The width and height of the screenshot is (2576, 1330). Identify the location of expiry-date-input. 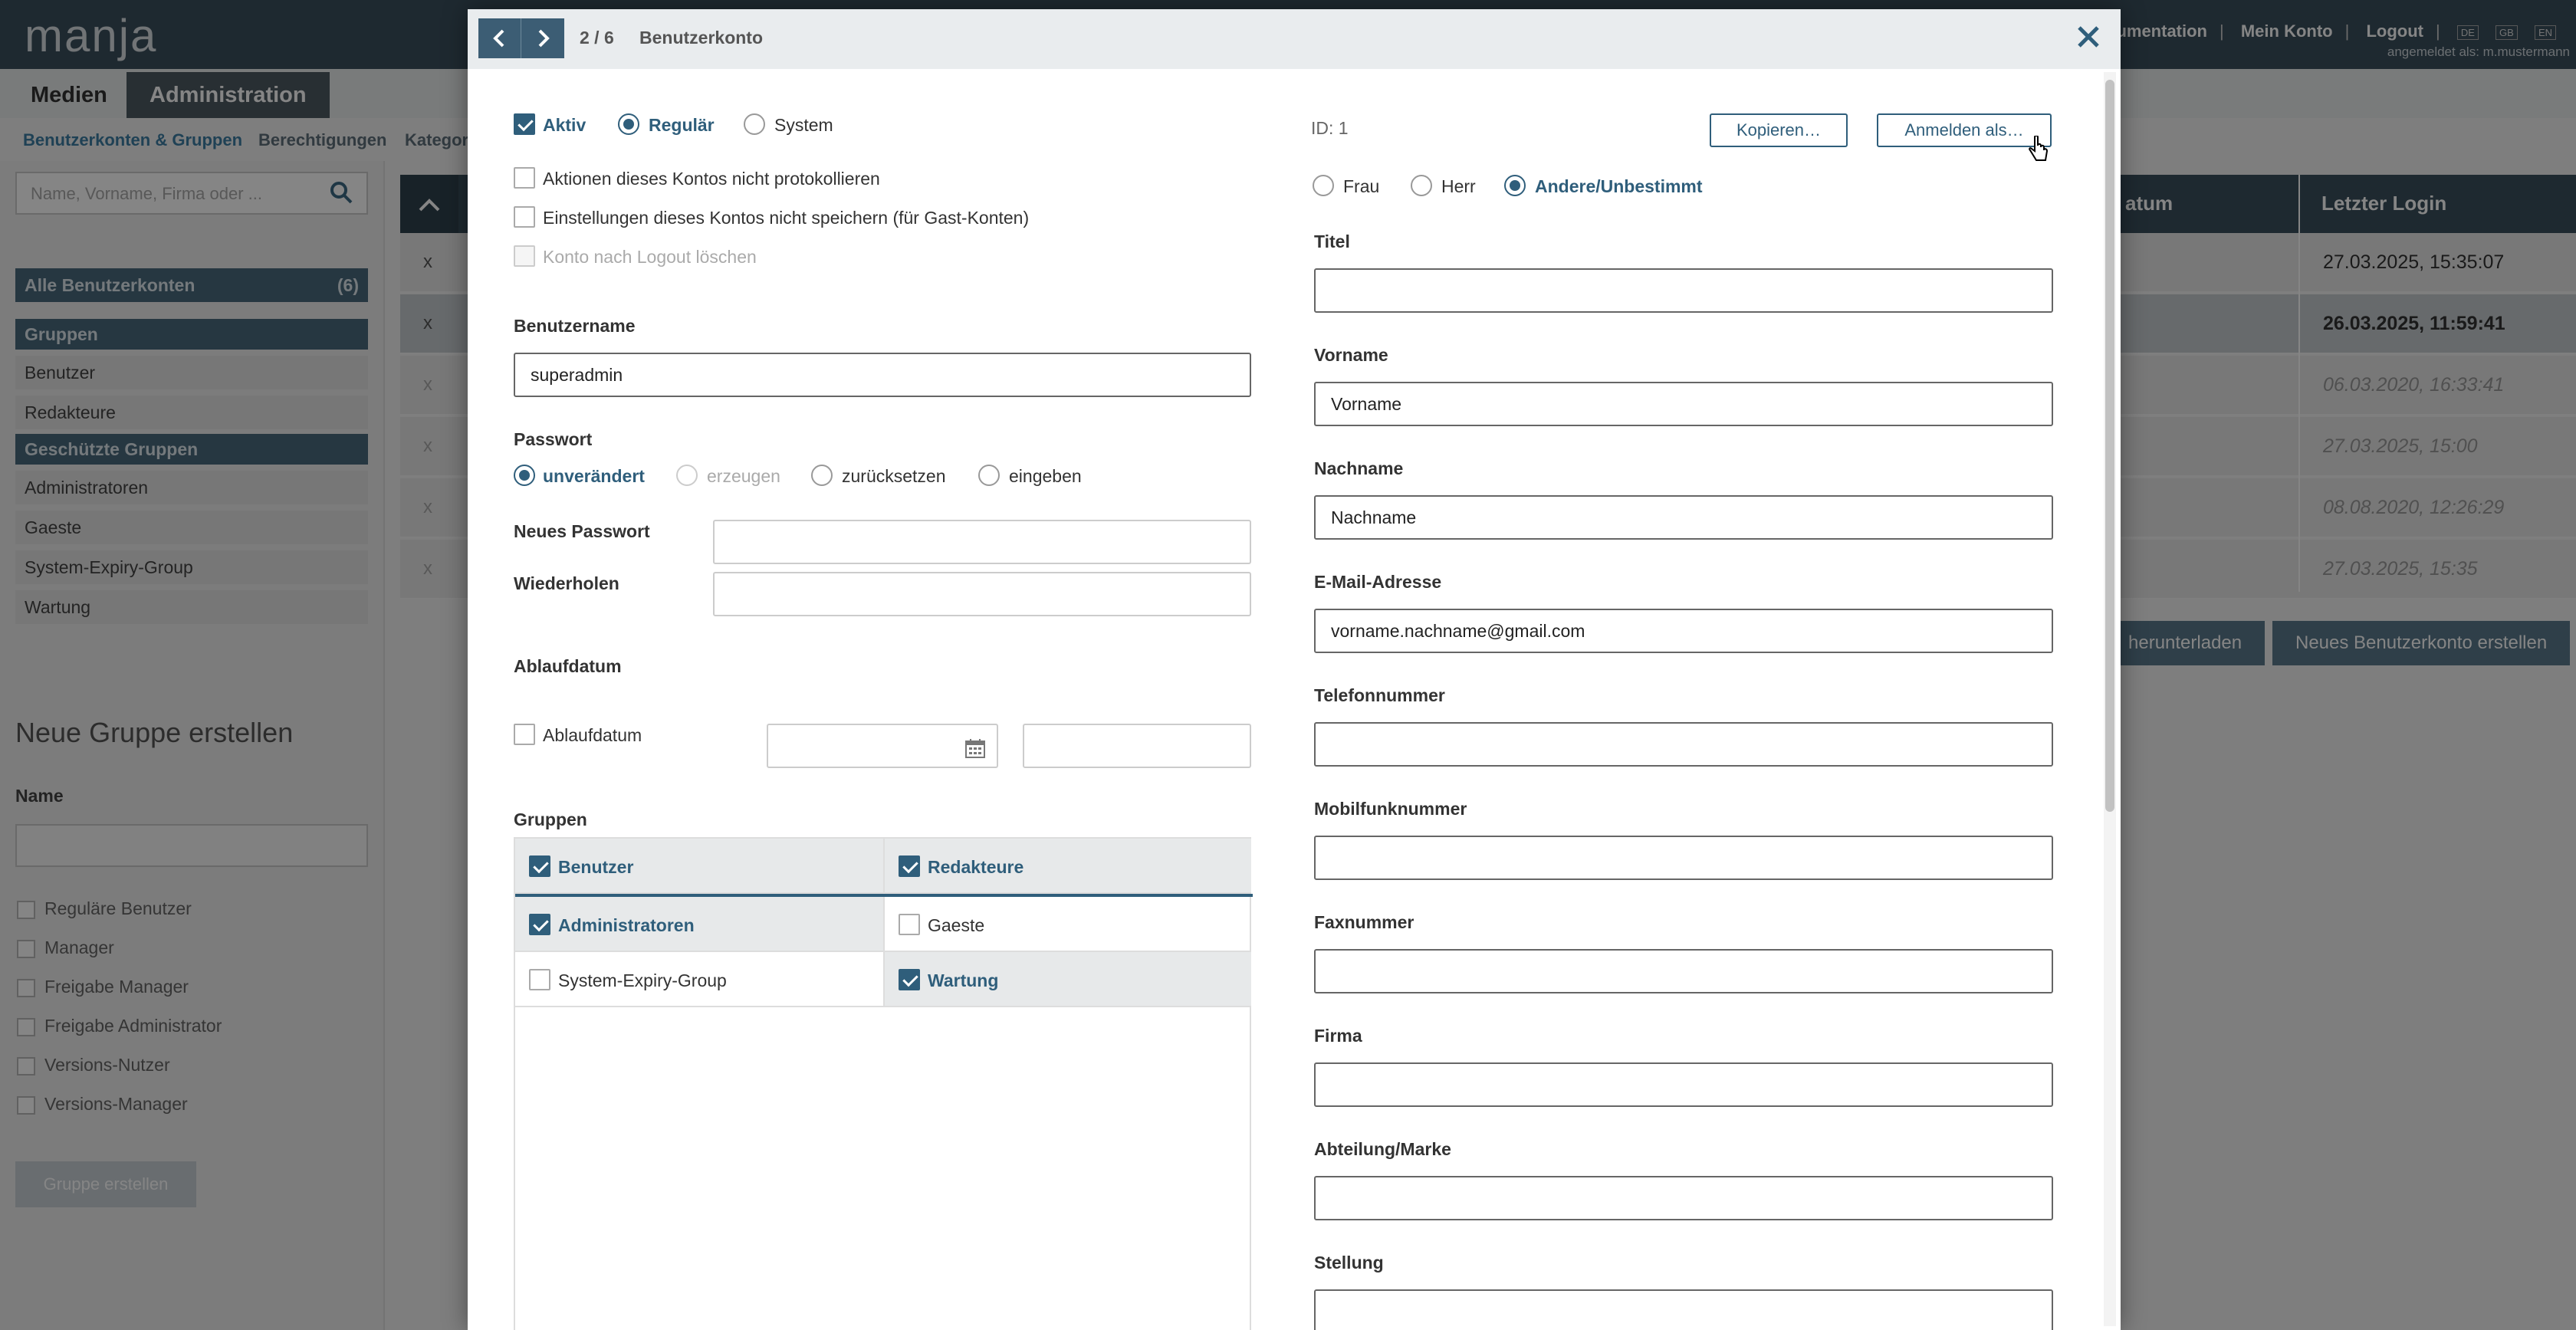
(883, 746).